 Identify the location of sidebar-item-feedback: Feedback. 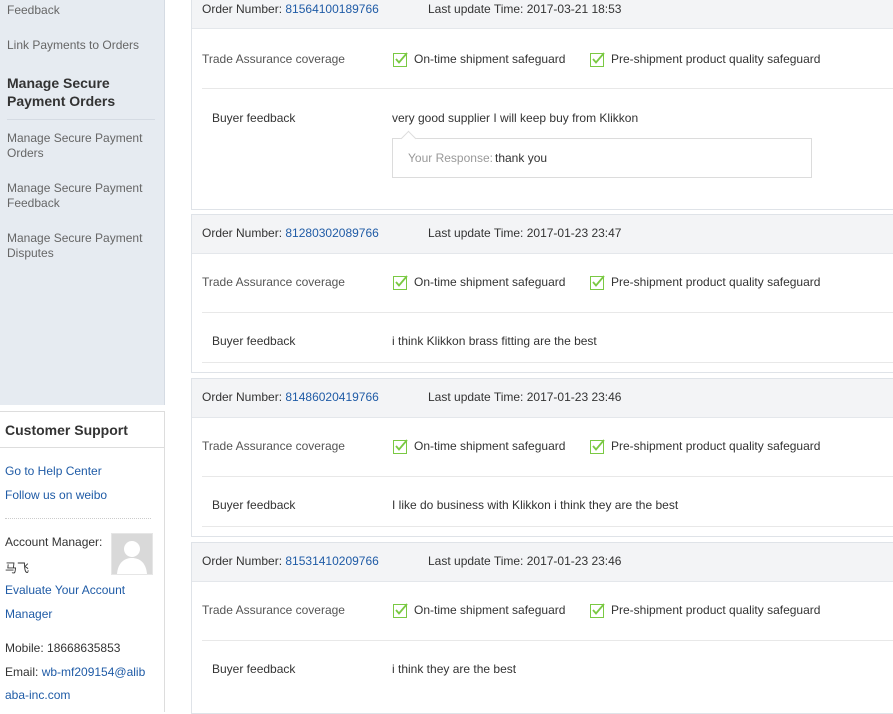
(81, 10).